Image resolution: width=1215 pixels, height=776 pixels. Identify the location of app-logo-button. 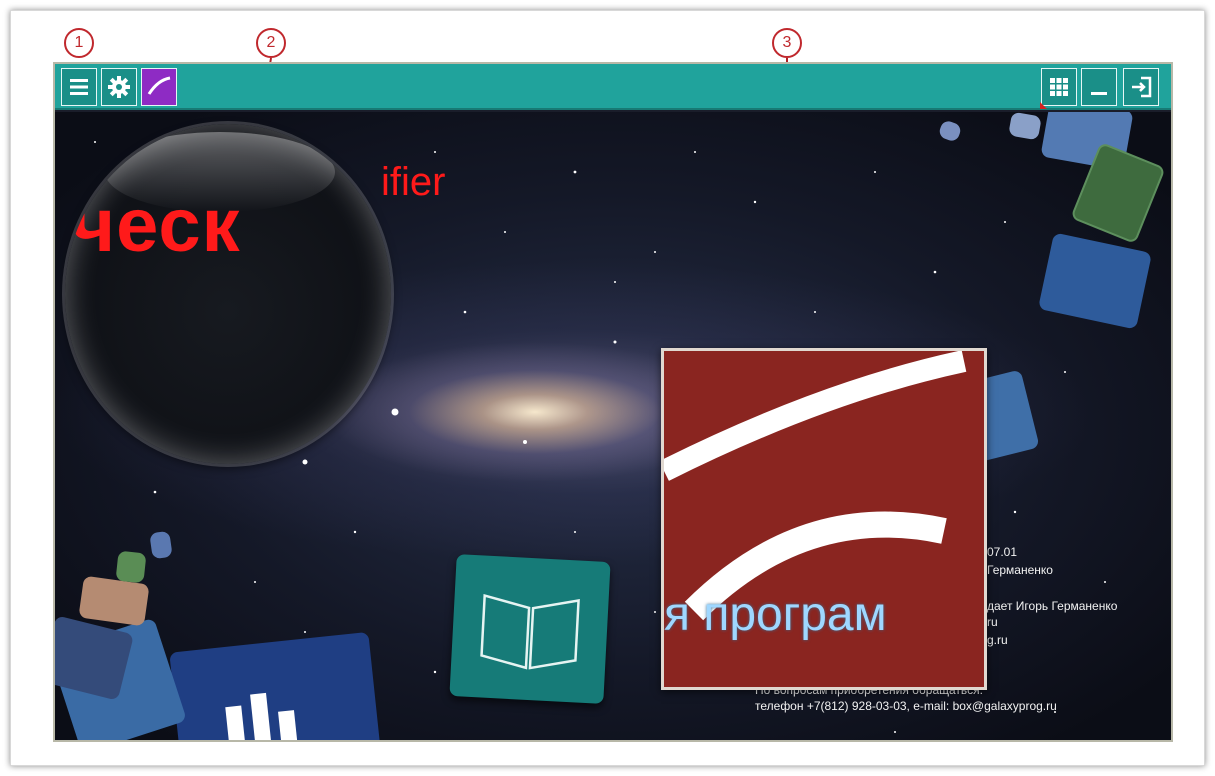
(159, 87).